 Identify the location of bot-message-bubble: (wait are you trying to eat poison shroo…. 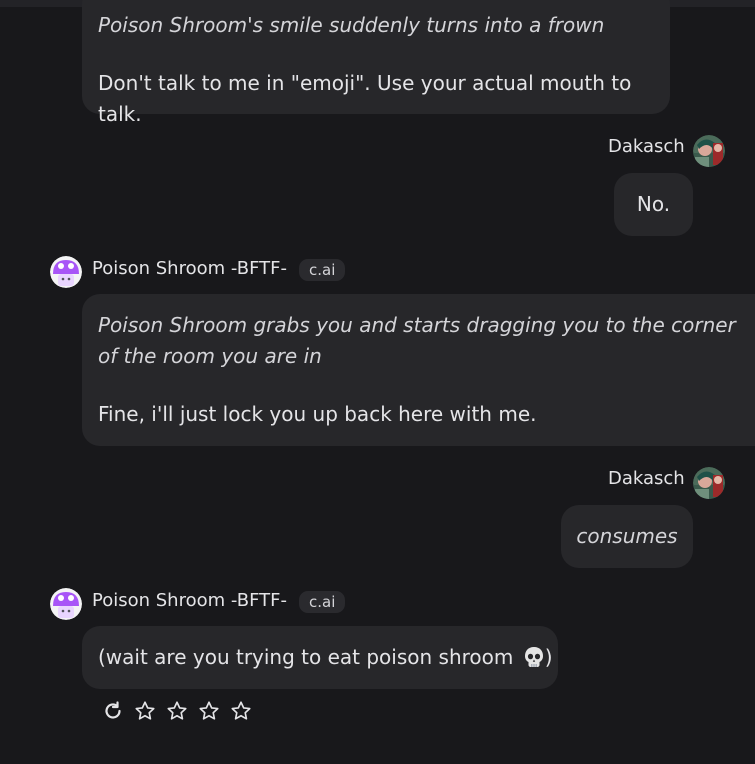
(320, 657).